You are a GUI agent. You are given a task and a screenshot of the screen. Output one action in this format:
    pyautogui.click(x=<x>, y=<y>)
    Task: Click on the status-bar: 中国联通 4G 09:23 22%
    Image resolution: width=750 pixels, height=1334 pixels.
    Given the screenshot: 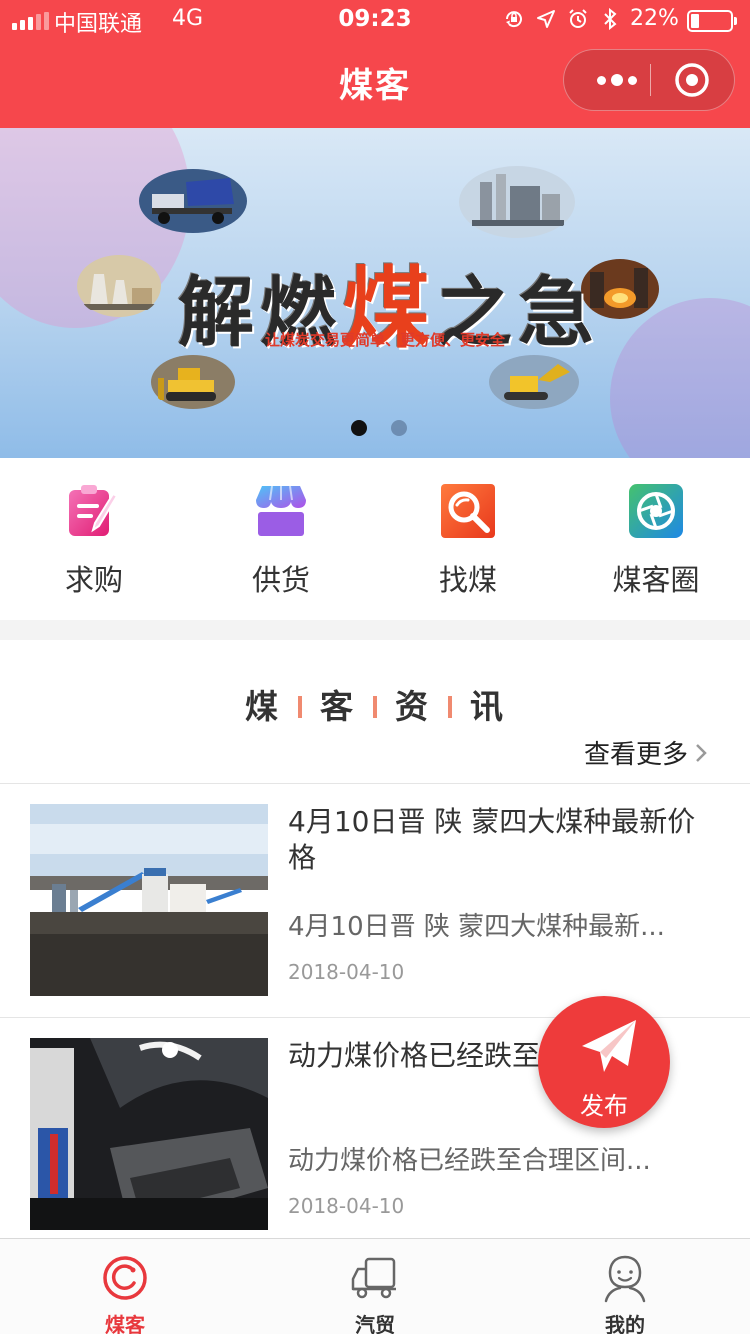 What is the action you would take?
    pyautogui.click(x=375, y=20)
    